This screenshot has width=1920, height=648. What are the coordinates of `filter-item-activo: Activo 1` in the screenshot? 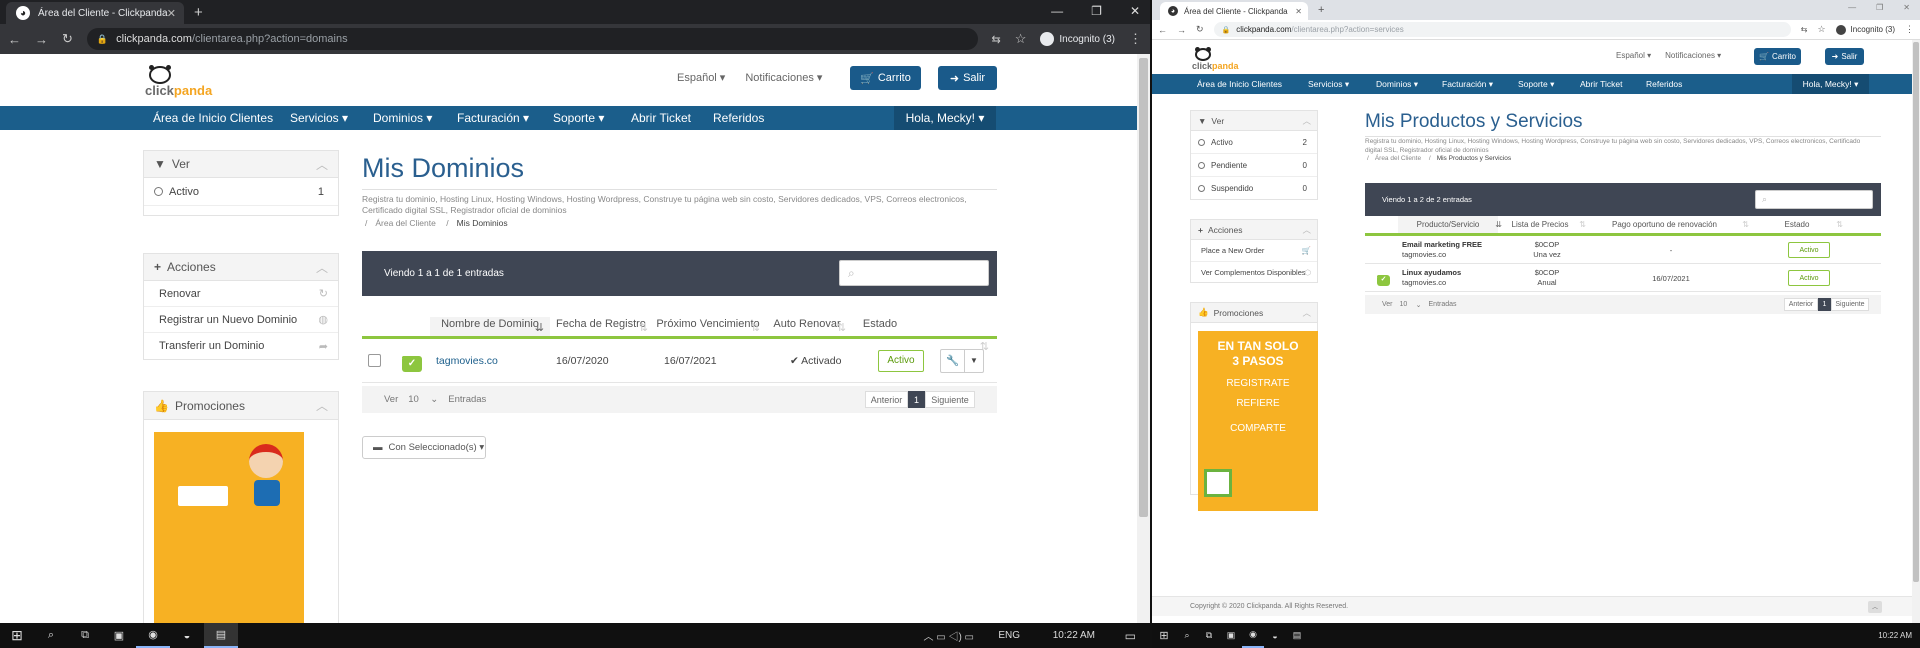 It's located at (241, 192).